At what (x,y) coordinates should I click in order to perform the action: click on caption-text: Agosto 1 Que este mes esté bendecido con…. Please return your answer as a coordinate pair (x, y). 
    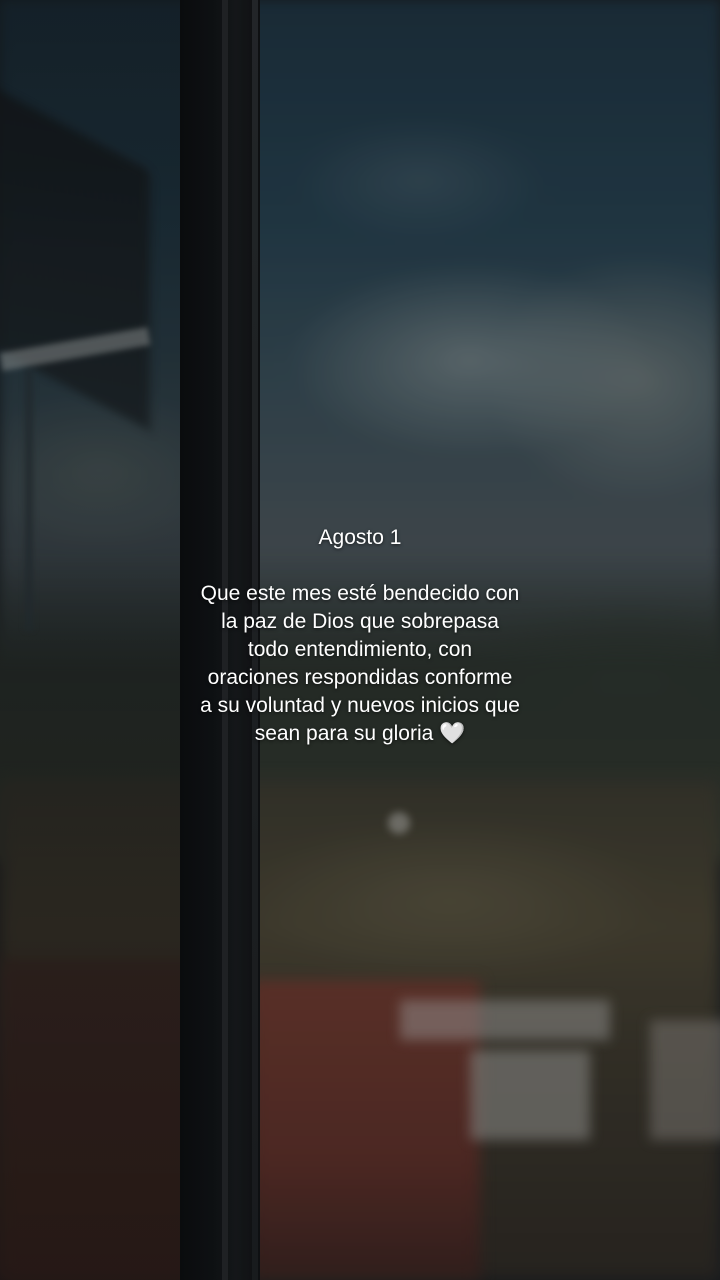
    Looking at the image, I should click on (360, 636).